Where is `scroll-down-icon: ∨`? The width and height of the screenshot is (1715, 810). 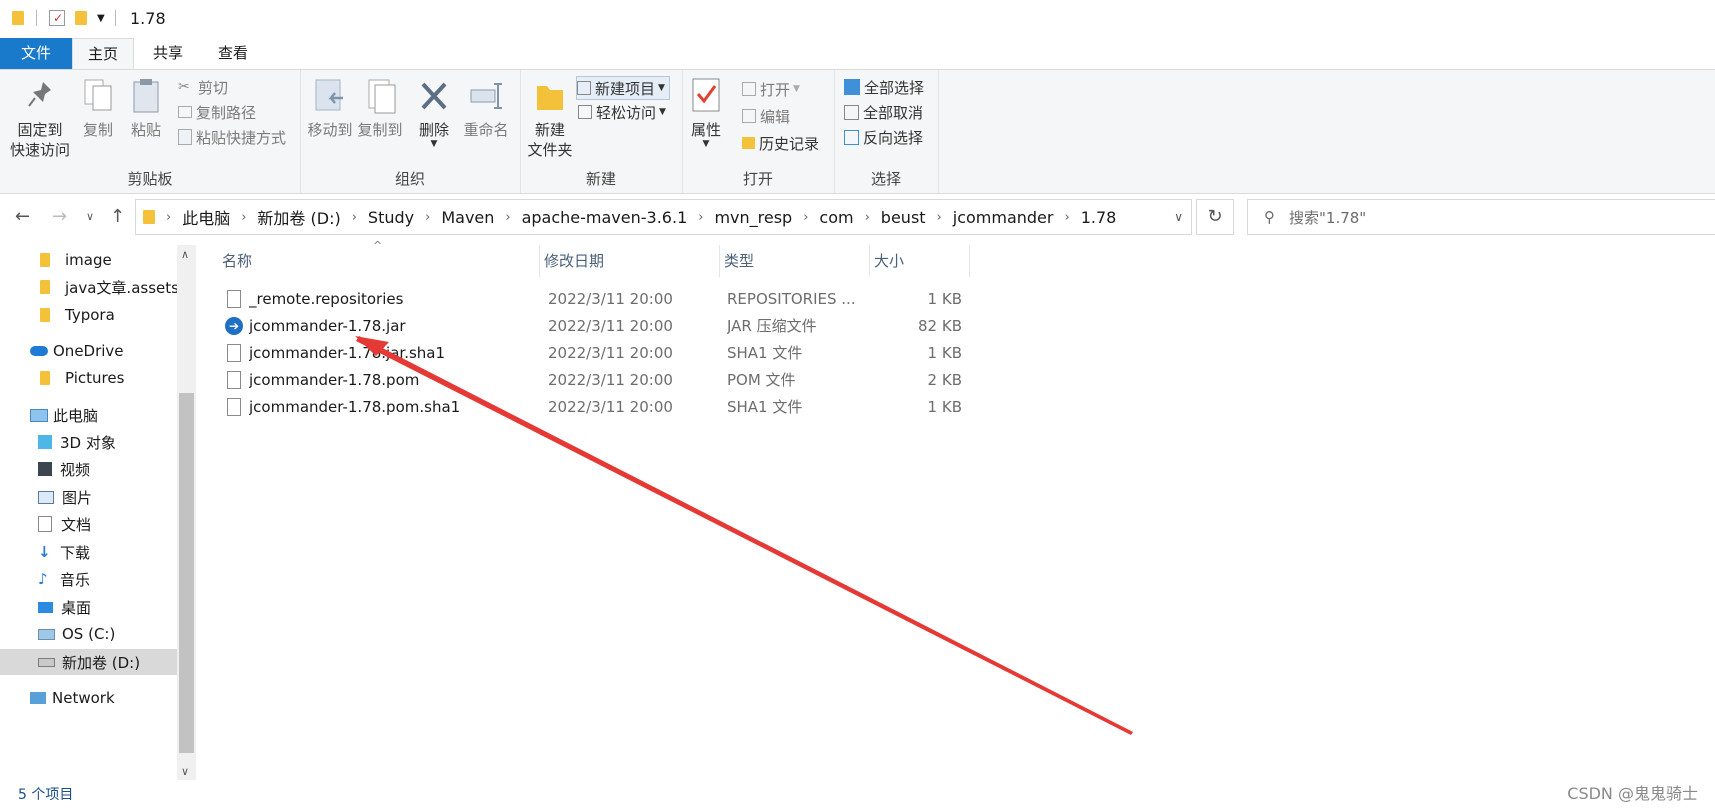
scroll-down-icon: ∨ is located at coordinates (185, 771).